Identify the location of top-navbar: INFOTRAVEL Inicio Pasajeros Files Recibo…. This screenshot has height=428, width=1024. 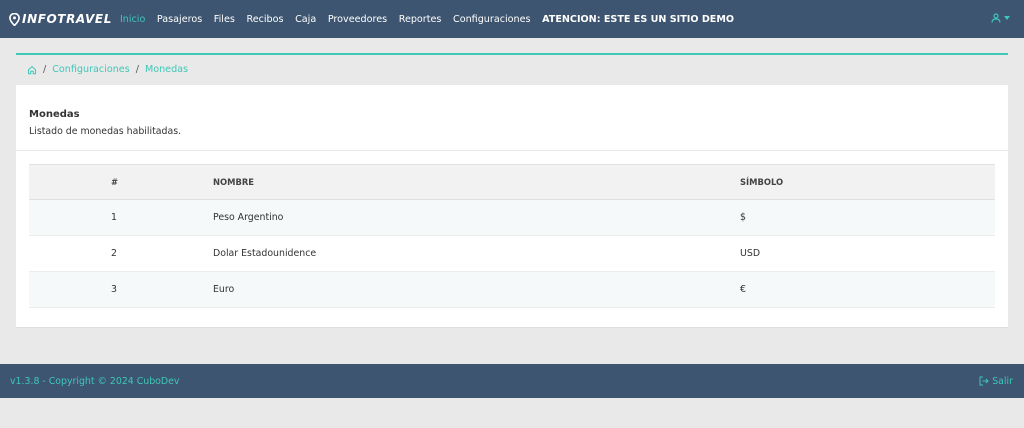
(512, 19).